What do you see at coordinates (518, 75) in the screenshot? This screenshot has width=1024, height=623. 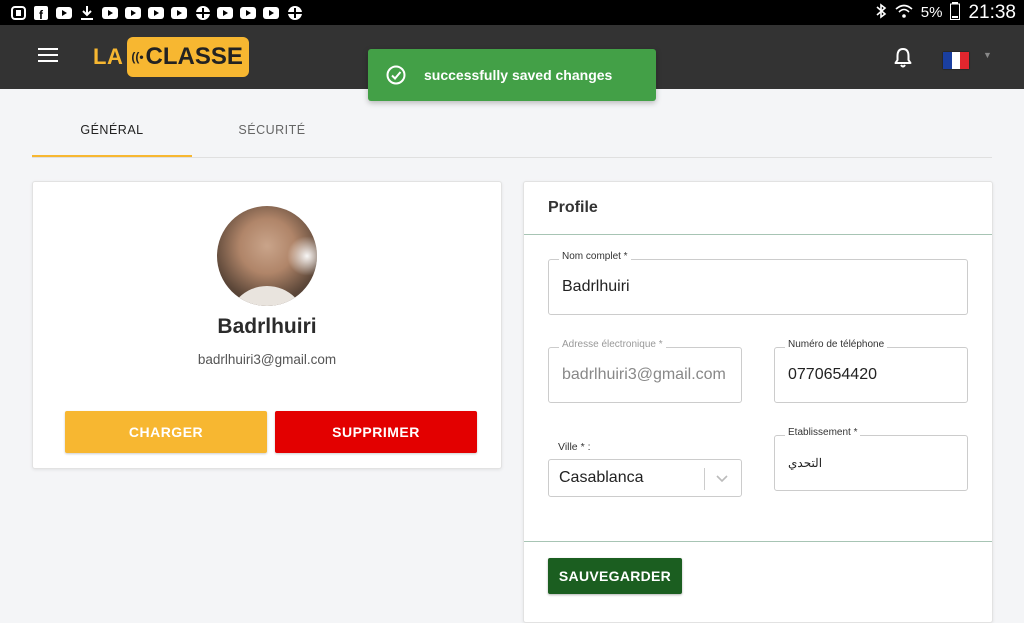 I see `toast-message: successfully saved changes` at bounding box center [518, 75].